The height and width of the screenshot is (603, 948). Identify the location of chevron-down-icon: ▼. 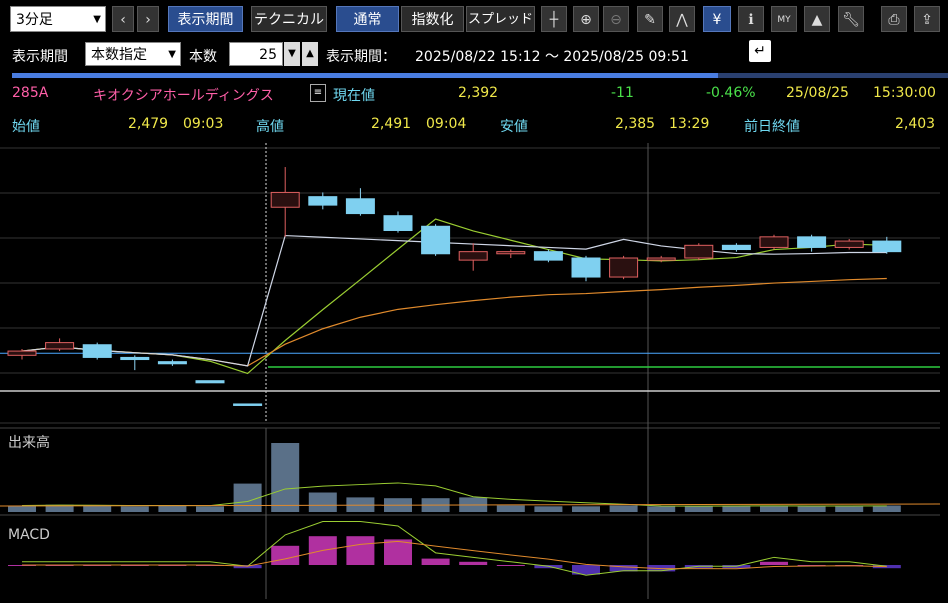
(97, 19).